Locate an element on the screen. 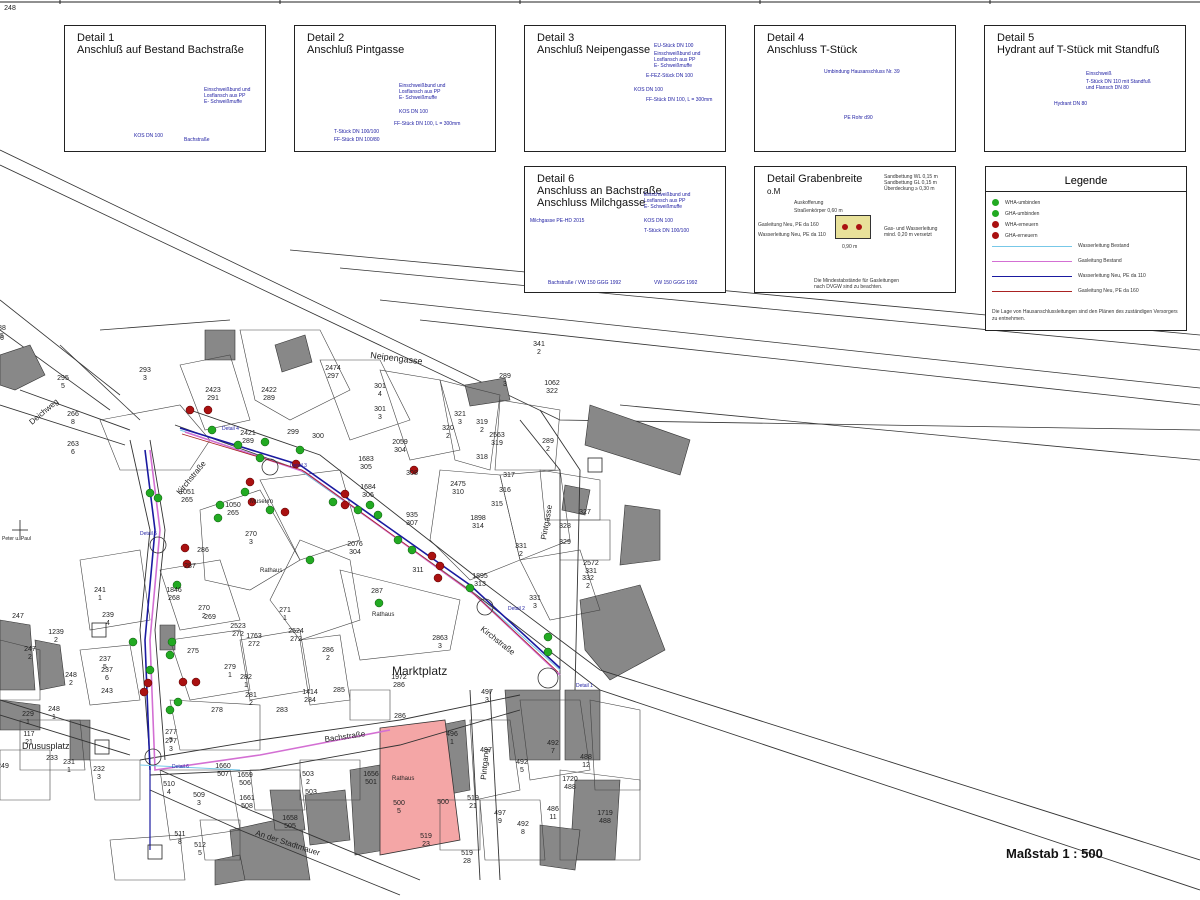  parcel-number: 519 28 is located at coordinates (467, 857).